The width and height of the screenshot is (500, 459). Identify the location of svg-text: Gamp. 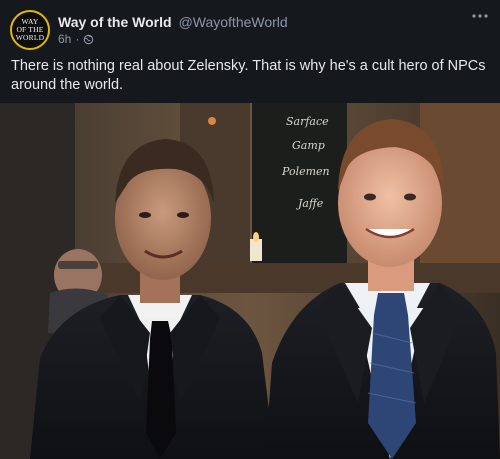
(308, 145).